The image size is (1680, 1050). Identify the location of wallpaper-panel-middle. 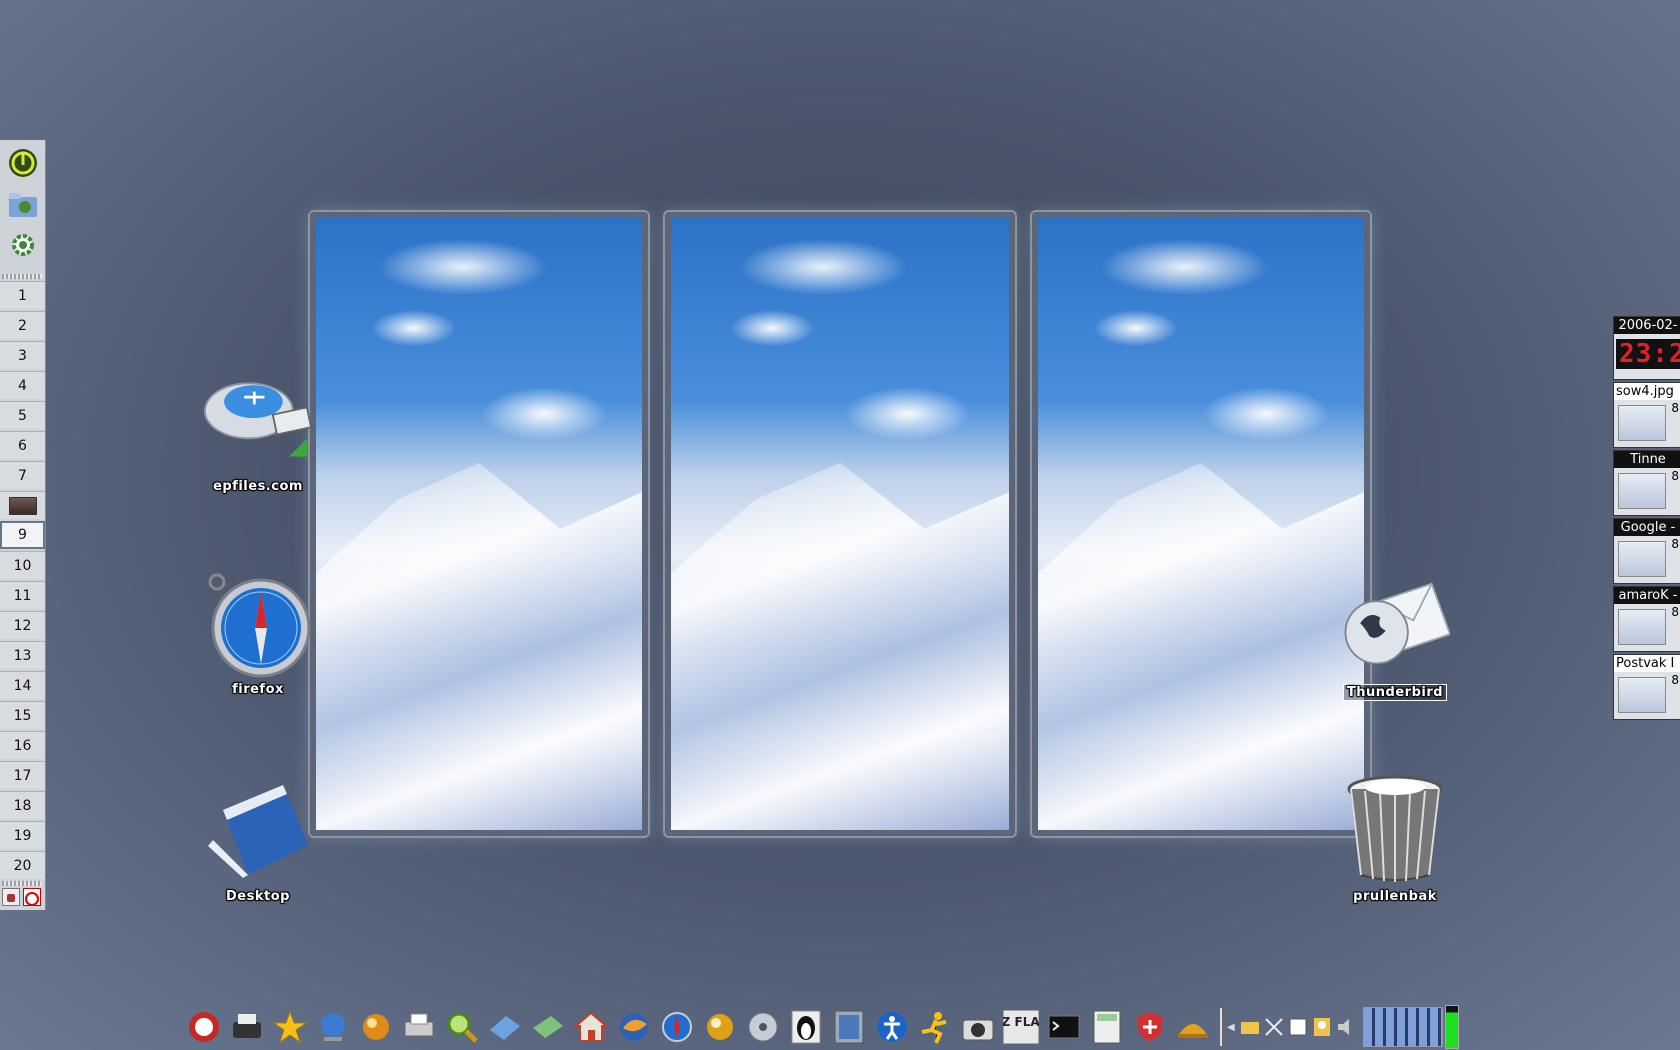
(840, 524).